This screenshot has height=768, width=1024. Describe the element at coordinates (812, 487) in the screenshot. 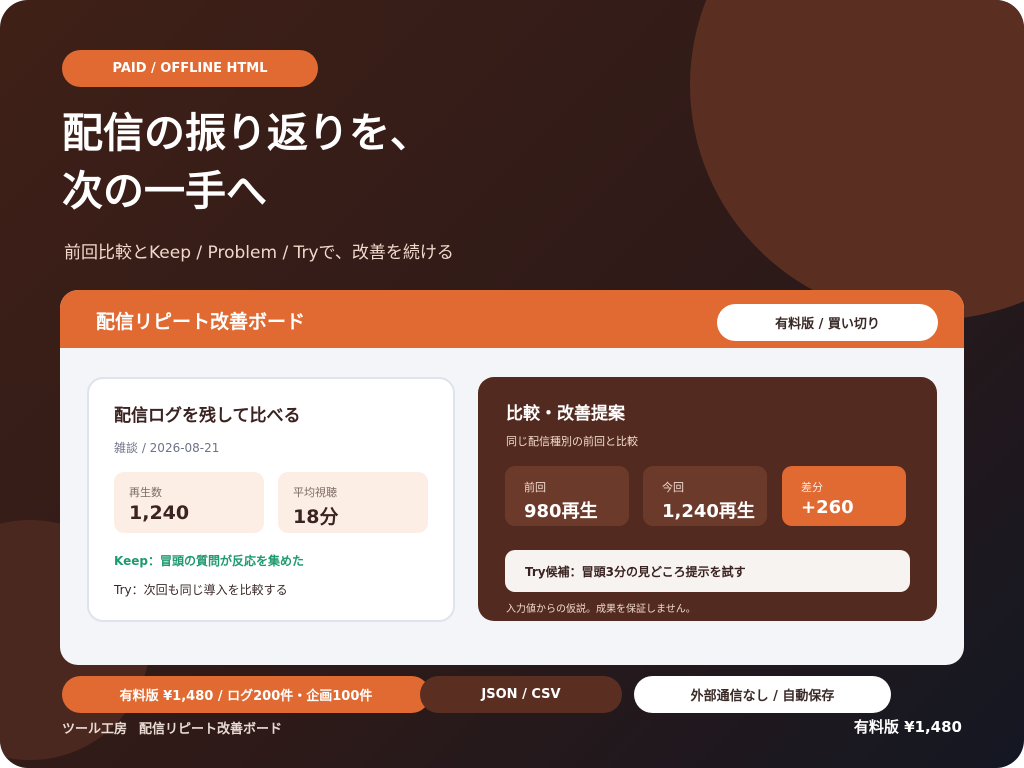

I see `compare-label: 差分` at that location.